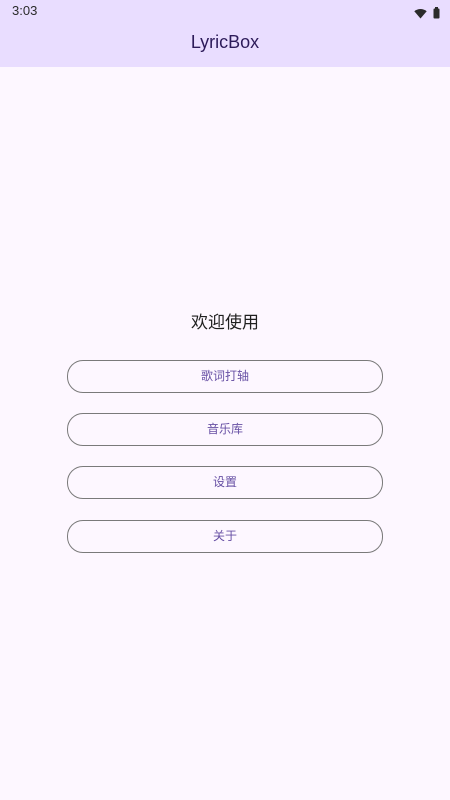  What do you see at coordinates (225, 323) in the screenshot?
I see `welcome-heading: 欢迎使用` at bounding box center [225, 323].